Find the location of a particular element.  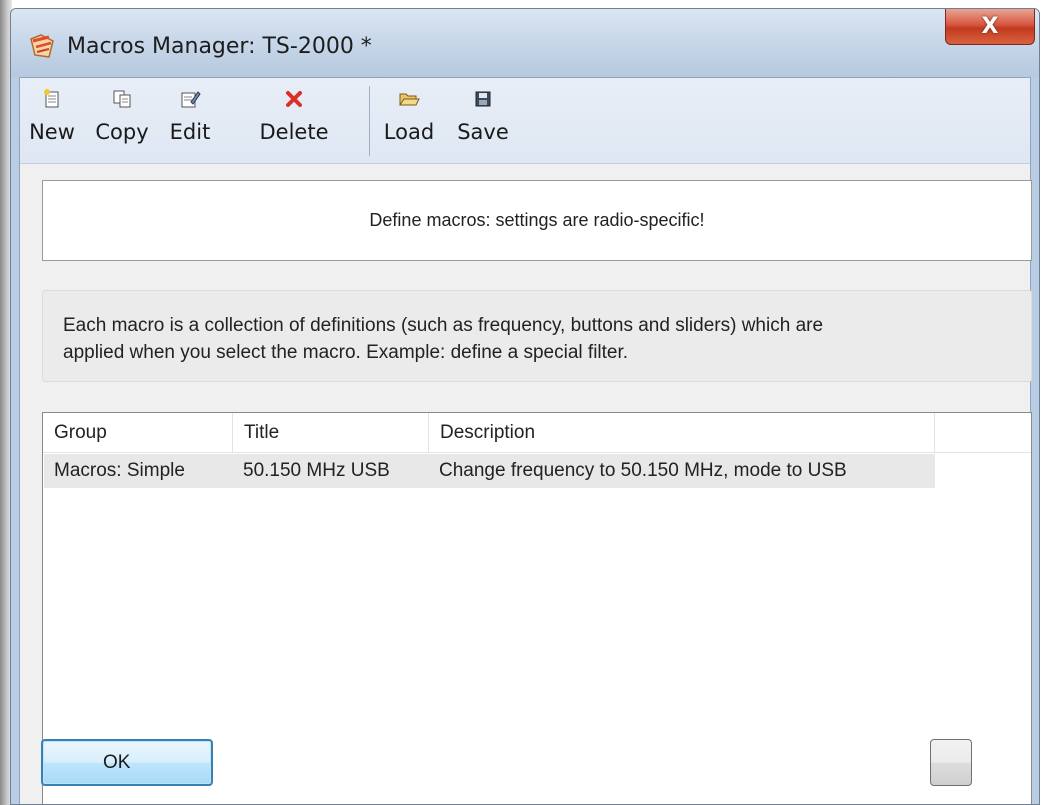

cell-title: 50.150 MHz USB is located at coordinates (316, 470).